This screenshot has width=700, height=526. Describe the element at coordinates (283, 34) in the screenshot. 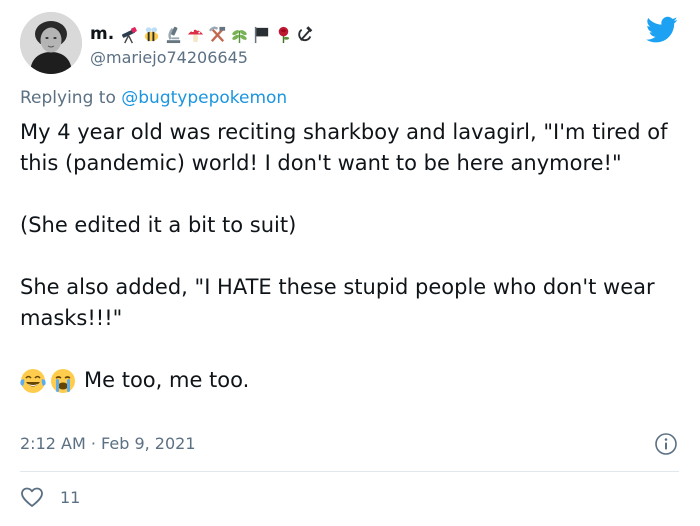

I see `rose-emoji` at that location.